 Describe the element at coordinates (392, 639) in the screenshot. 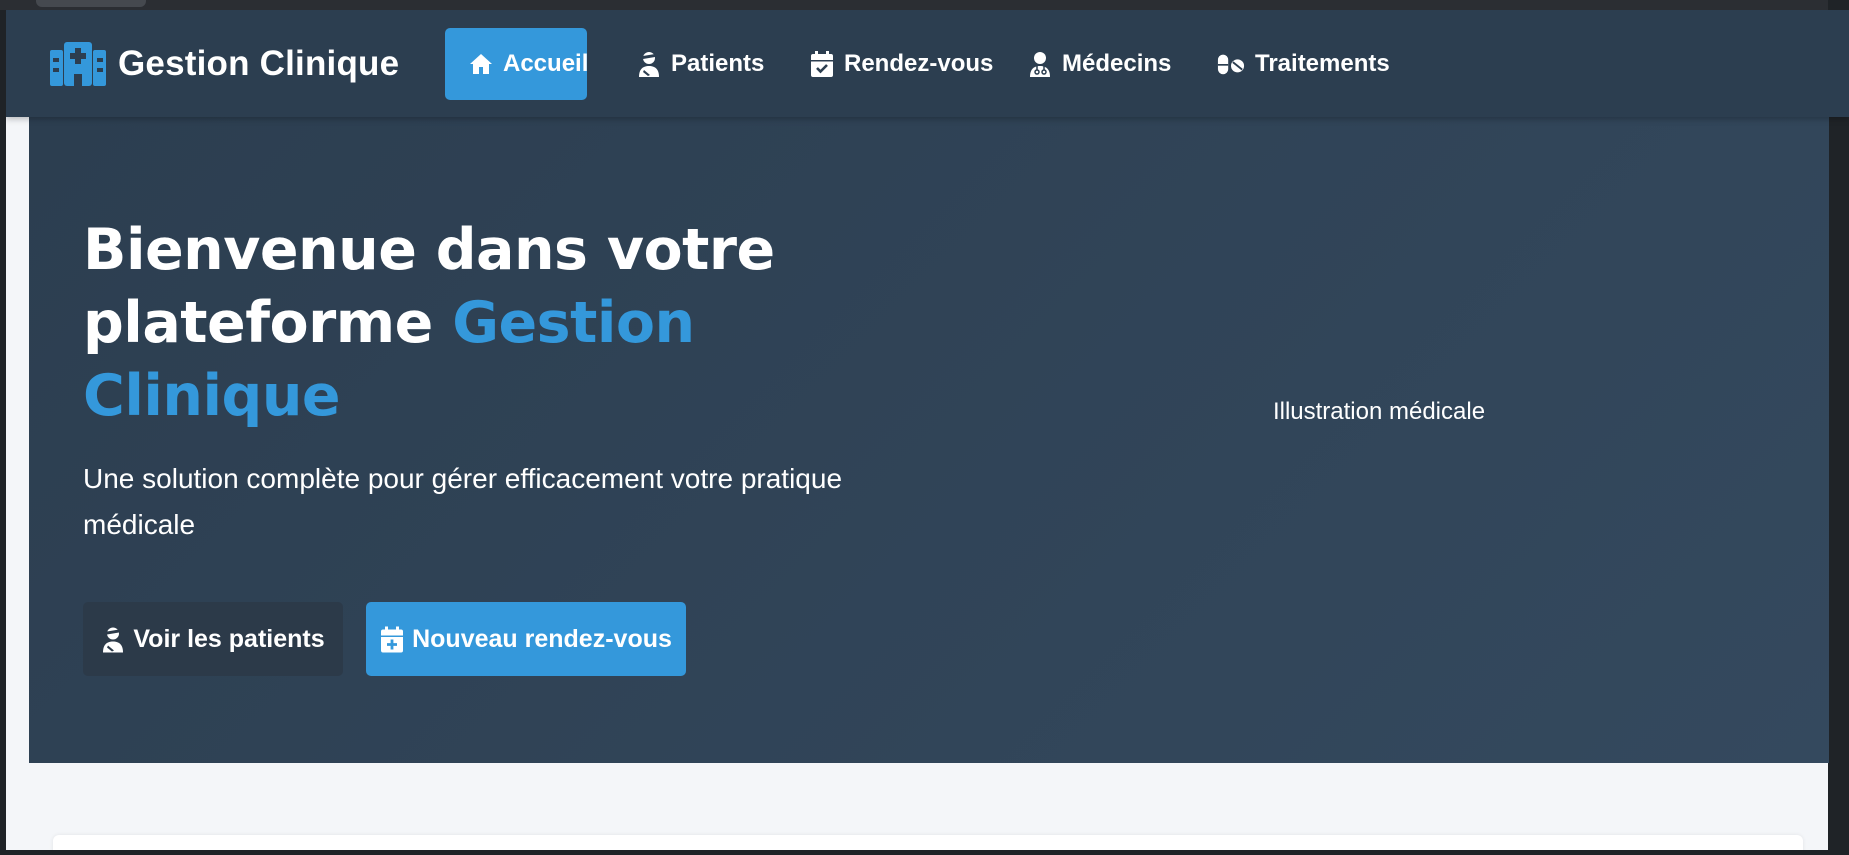

I see `calendar-plus-icon` at that location.